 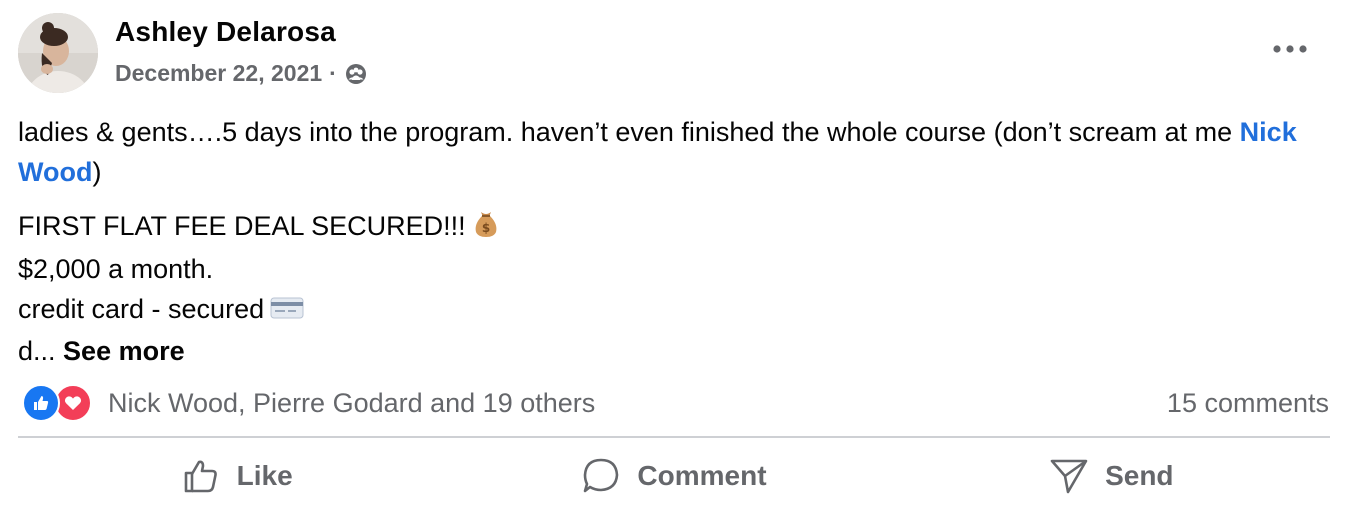 I want to click on send-icon, so click(x=1069, y=476).